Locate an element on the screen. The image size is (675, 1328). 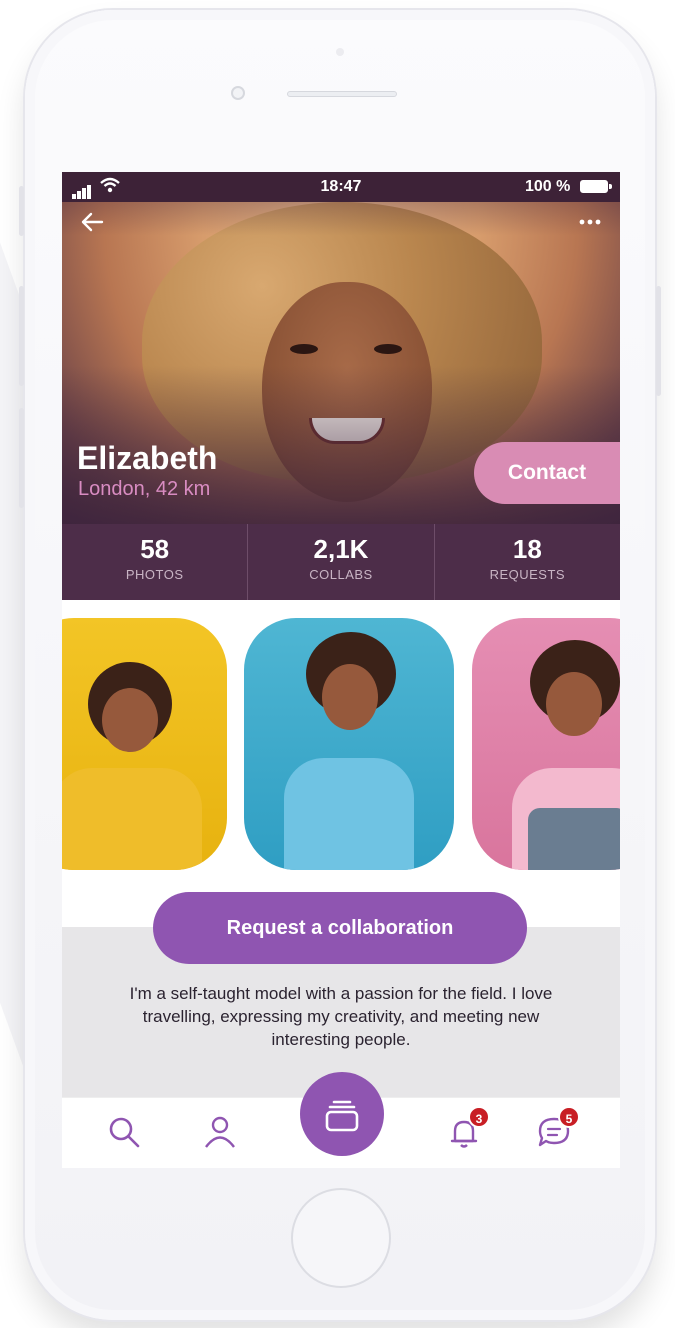
home-button is located at coordinates (341, 1238).